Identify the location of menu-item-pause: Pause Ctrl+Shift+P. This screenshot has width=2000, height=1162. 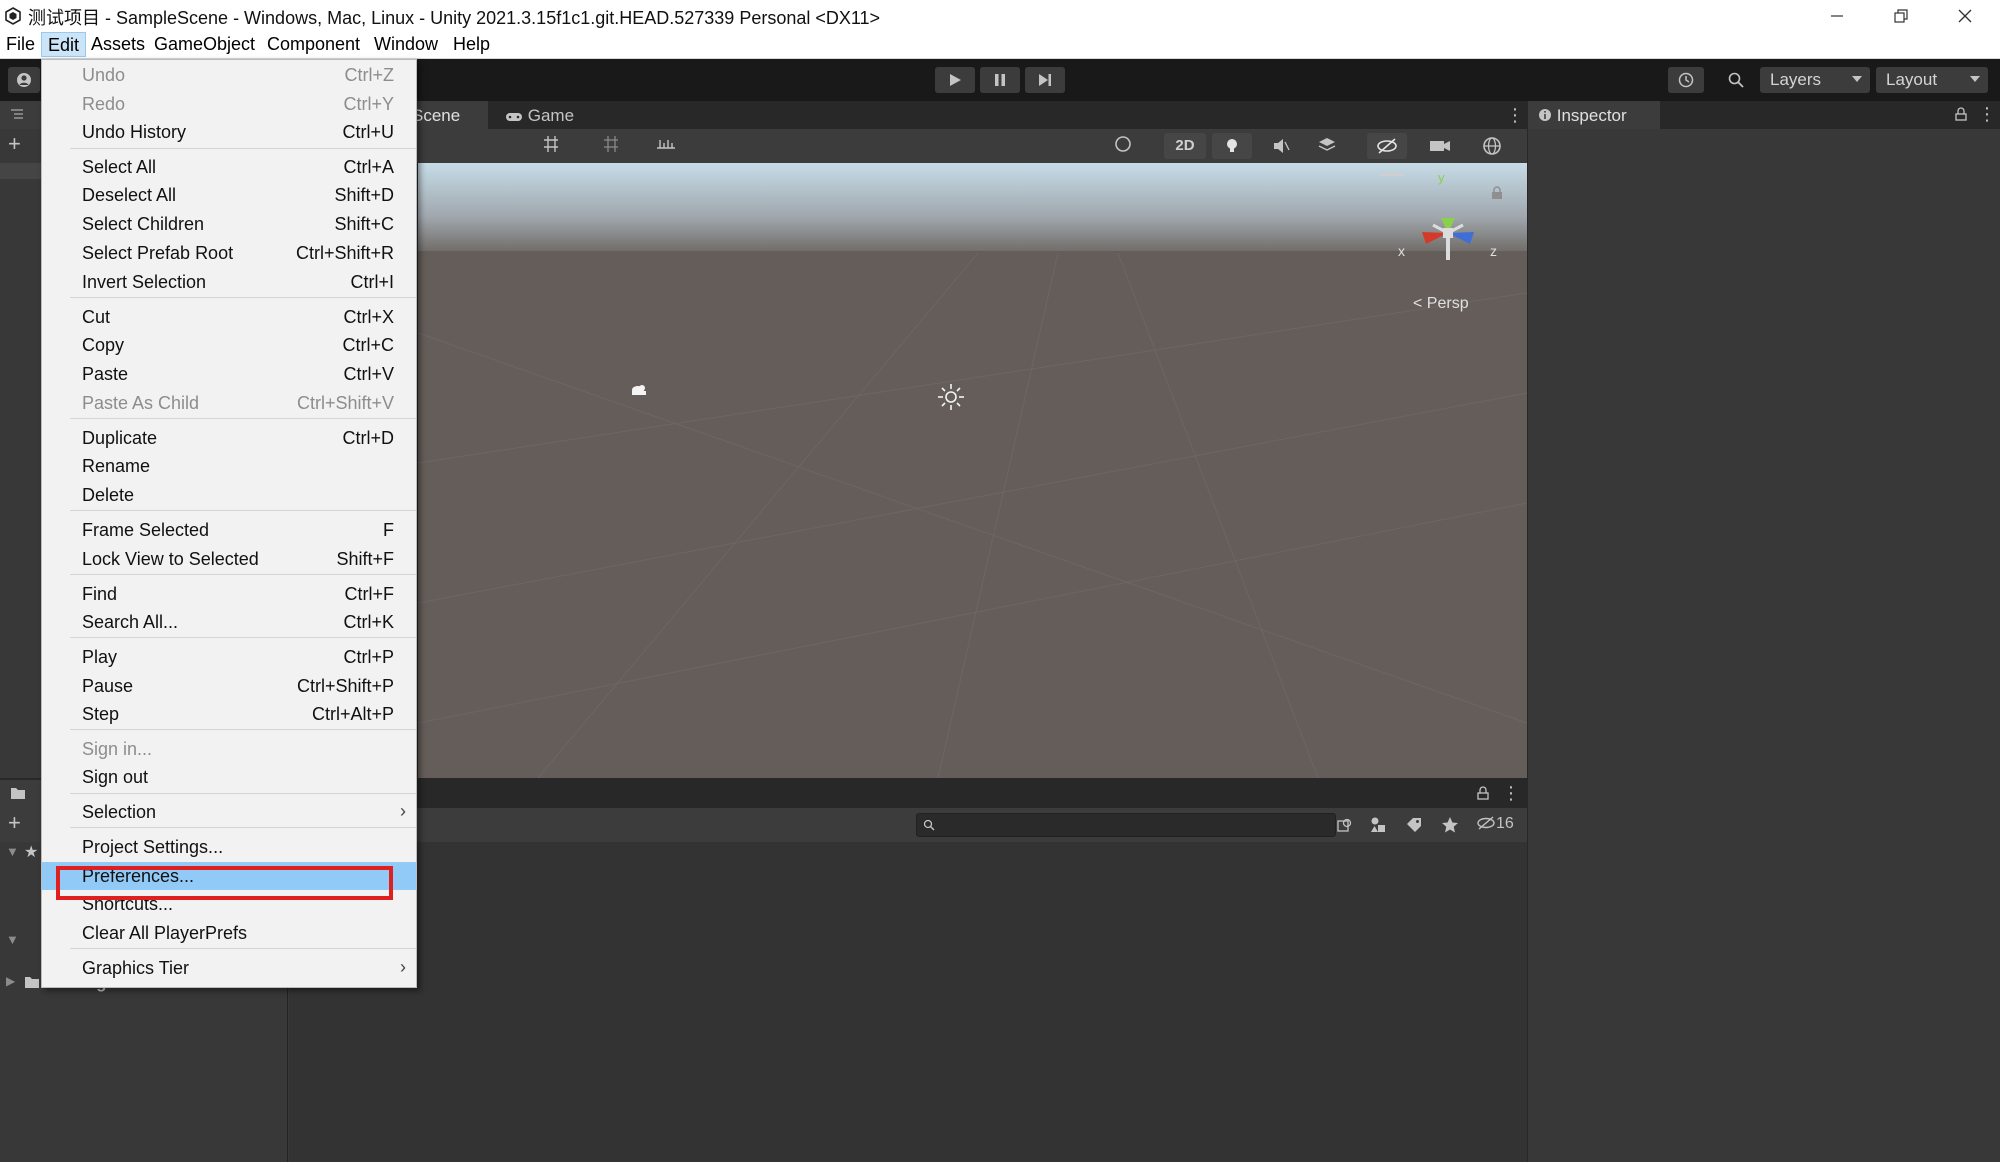
(229, 686).